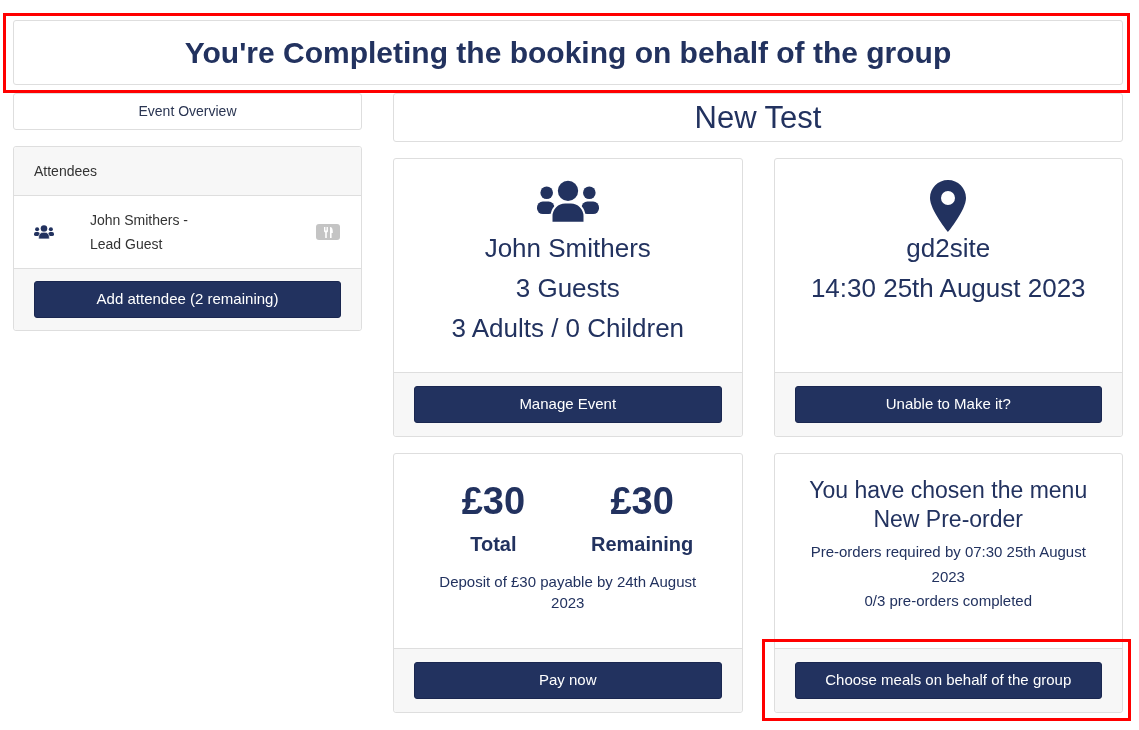  What do you see at coordinates (948, 288) in the screenshot?
I see `card-detail: 14:30 25th August 2023` at bounding box center [948, 288].